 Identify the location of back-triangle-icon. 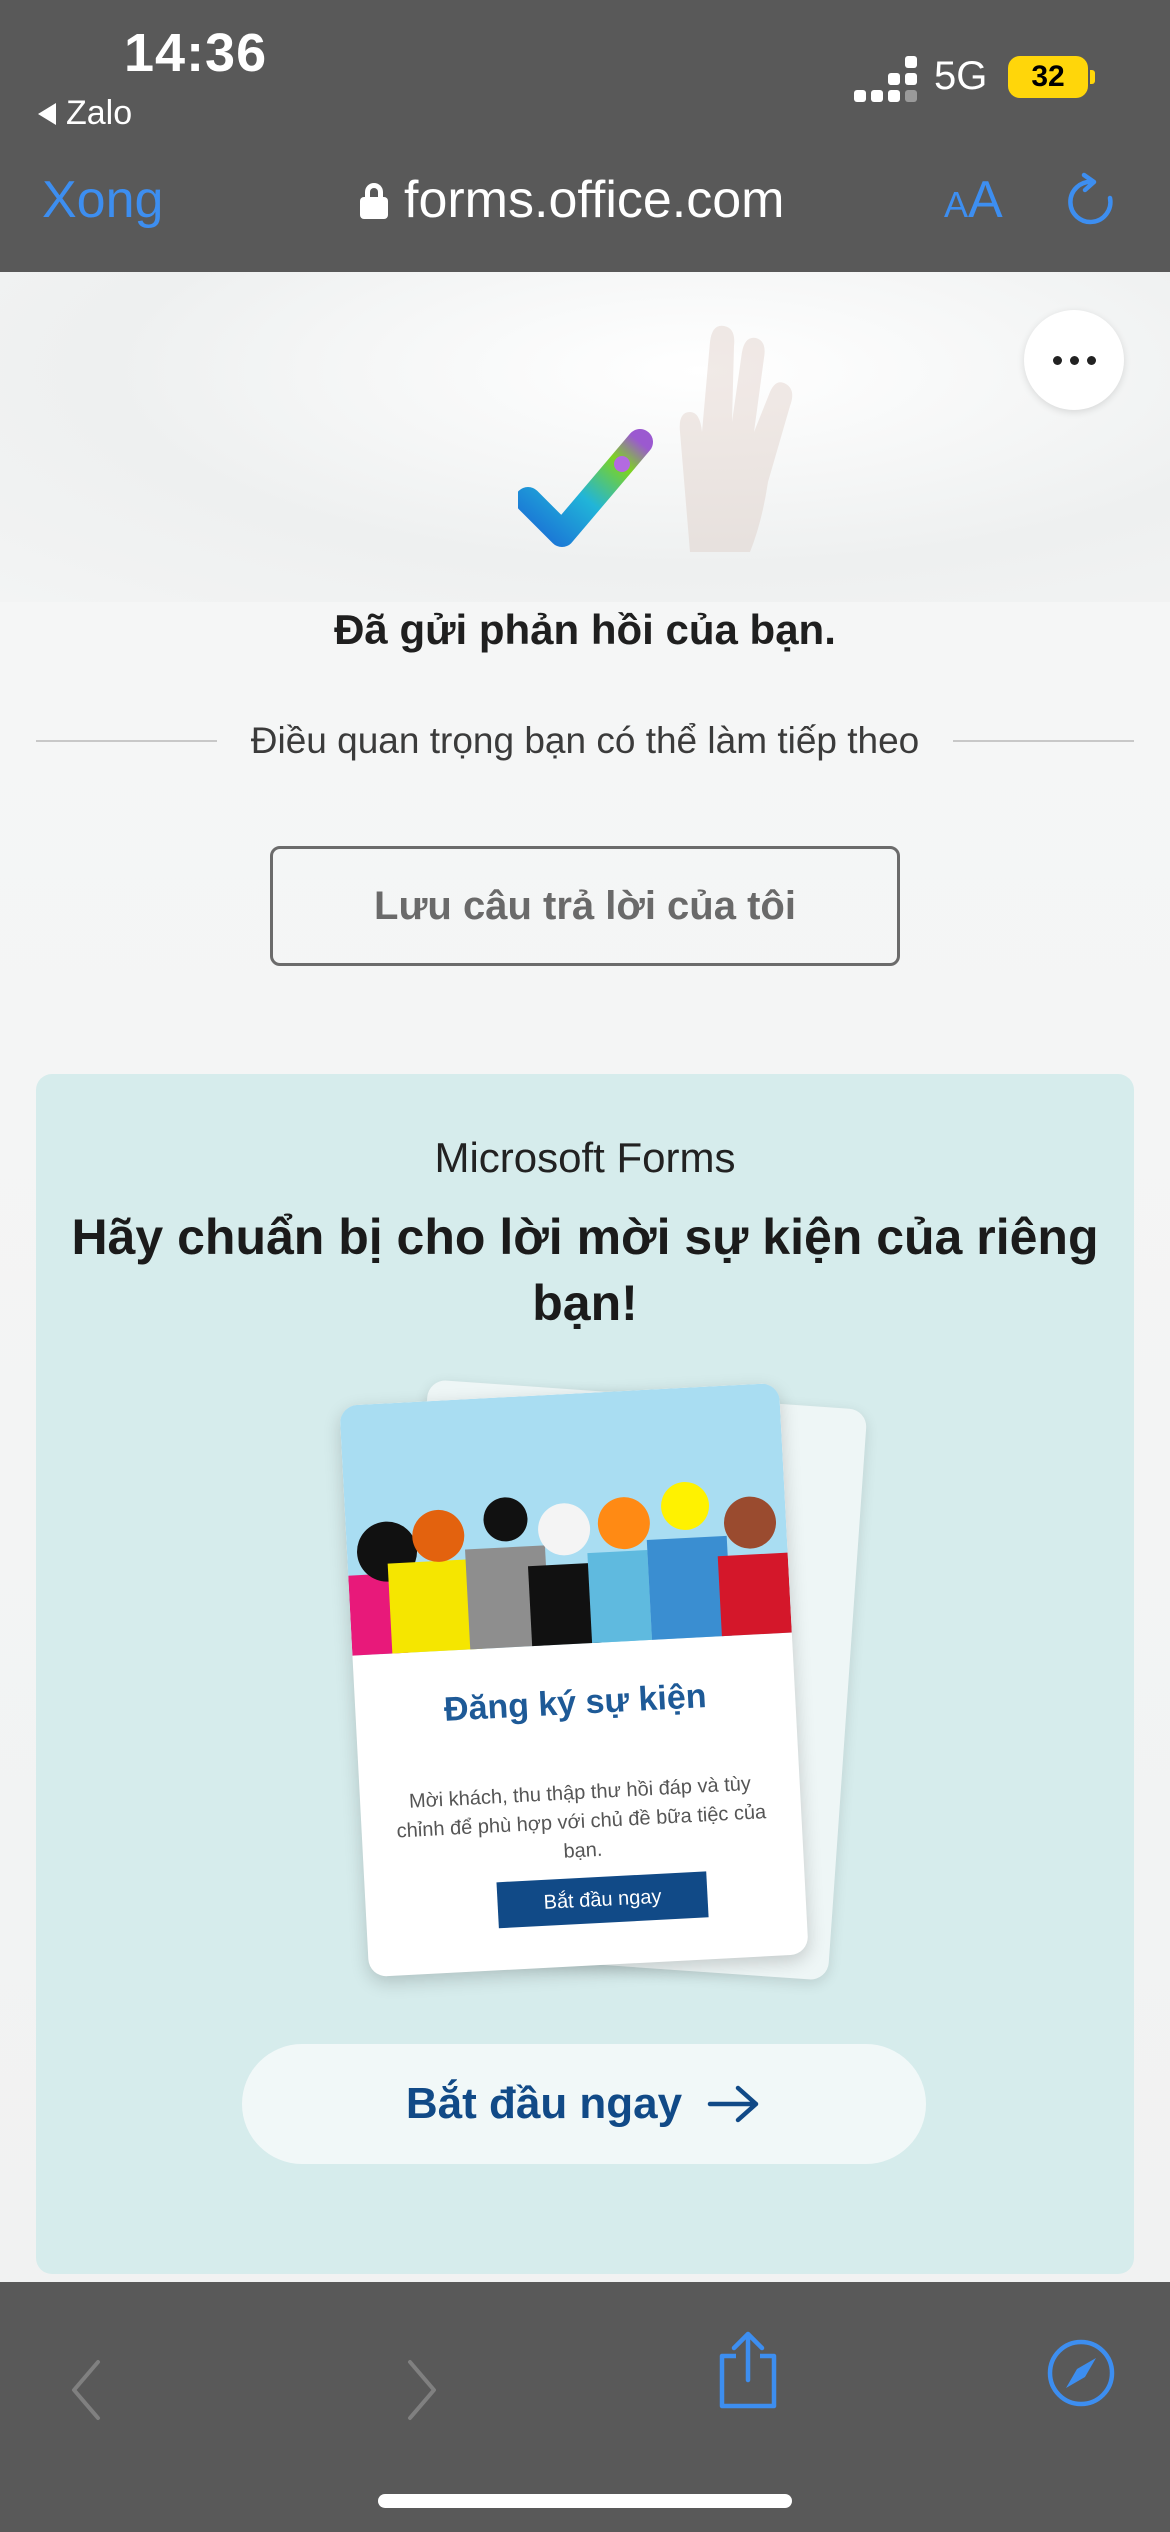
(47, 113).